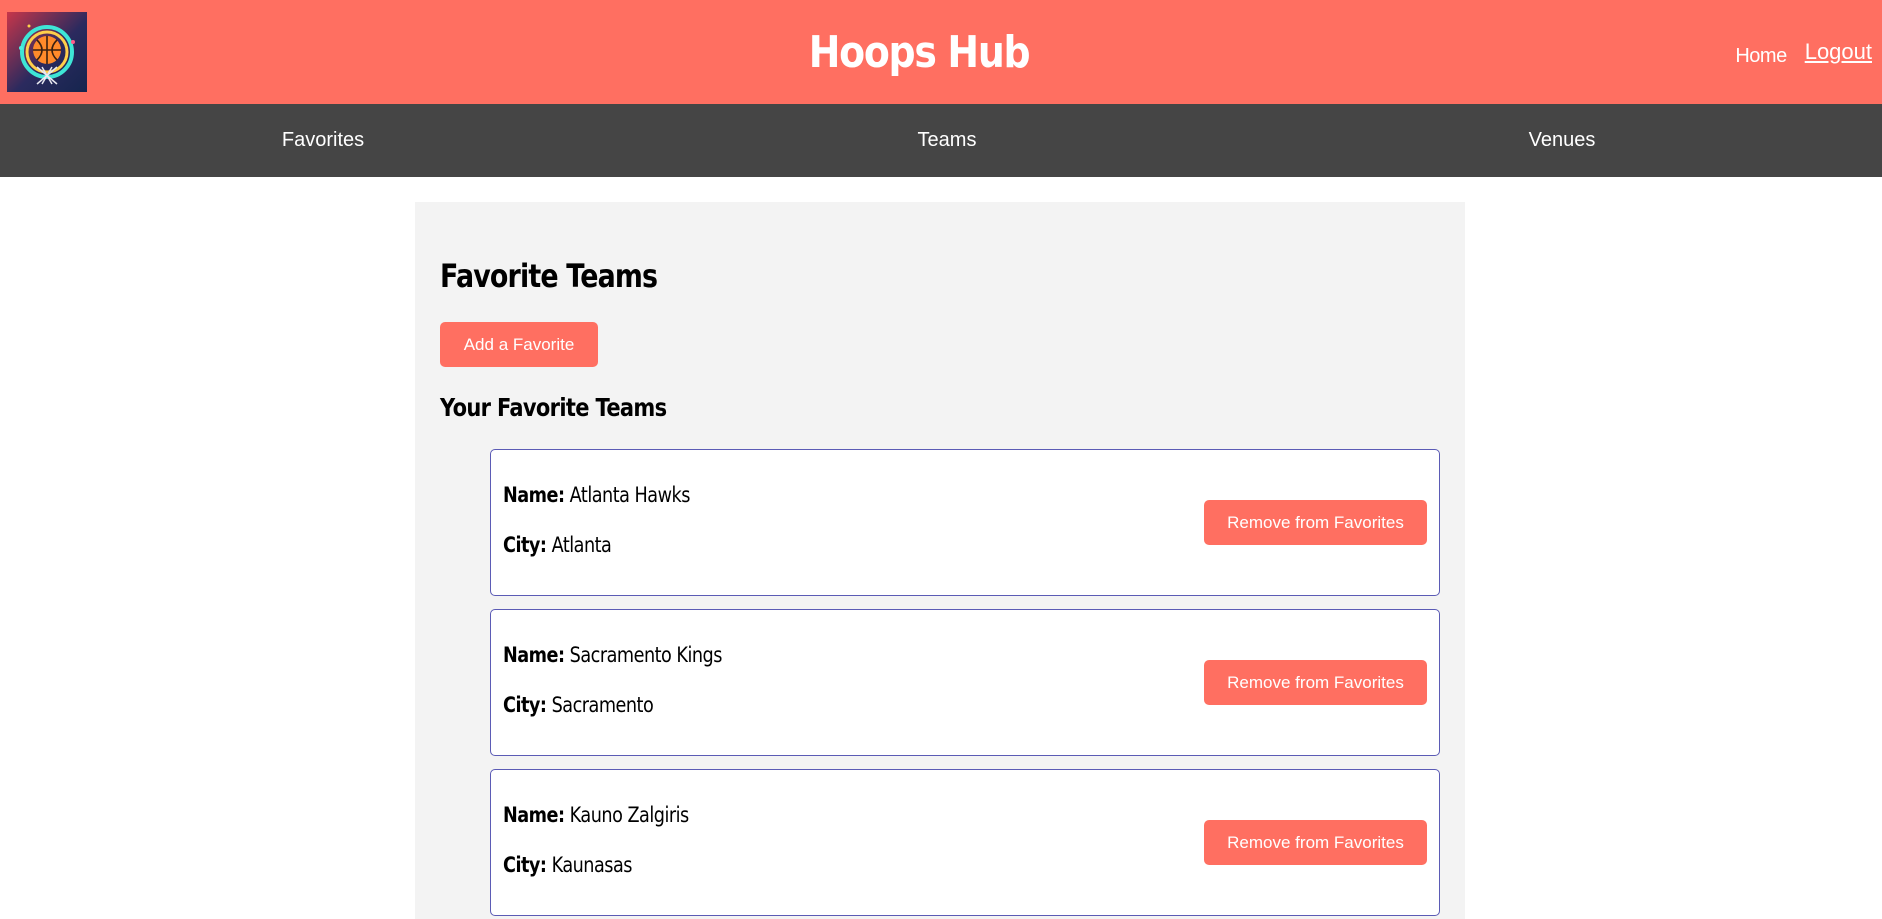 The image size is (1882, 919). What do you see at coordinates (553, 407) in the screenshot?
I see `favorites-list-title: Your Favorite Teams` at bounding box center [553, 407].